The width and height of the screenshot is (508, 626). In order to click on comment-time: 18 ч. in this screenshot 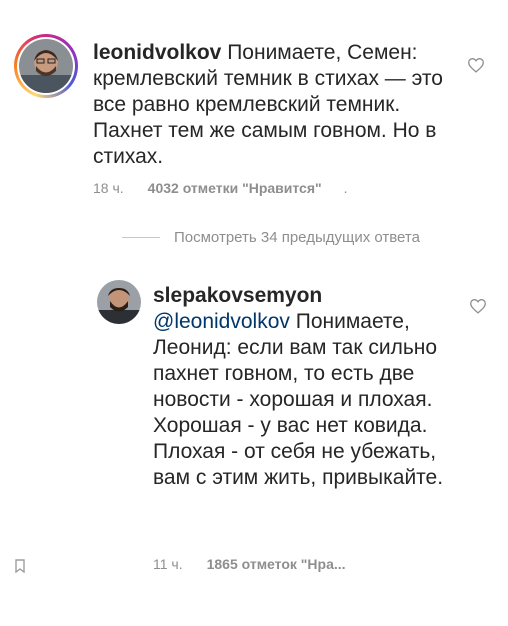, I will do `click(108, 188)`.